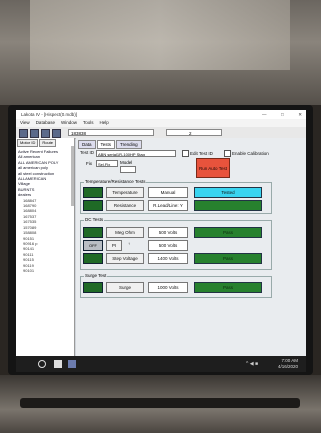  What do you see at coordinates (40, 133) in the screenshot?
I see `toolbar-icons` at bounding box center [40, 133].